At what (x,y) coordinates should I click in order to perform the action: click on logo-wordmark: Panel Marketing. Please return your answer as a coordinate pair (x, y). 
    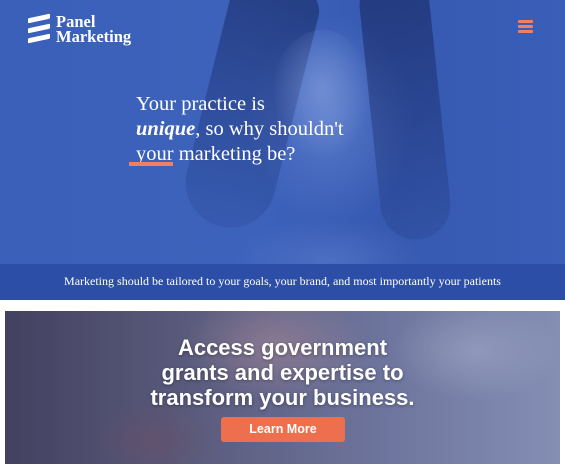
    Looking at the image, I should click on (94, 29).